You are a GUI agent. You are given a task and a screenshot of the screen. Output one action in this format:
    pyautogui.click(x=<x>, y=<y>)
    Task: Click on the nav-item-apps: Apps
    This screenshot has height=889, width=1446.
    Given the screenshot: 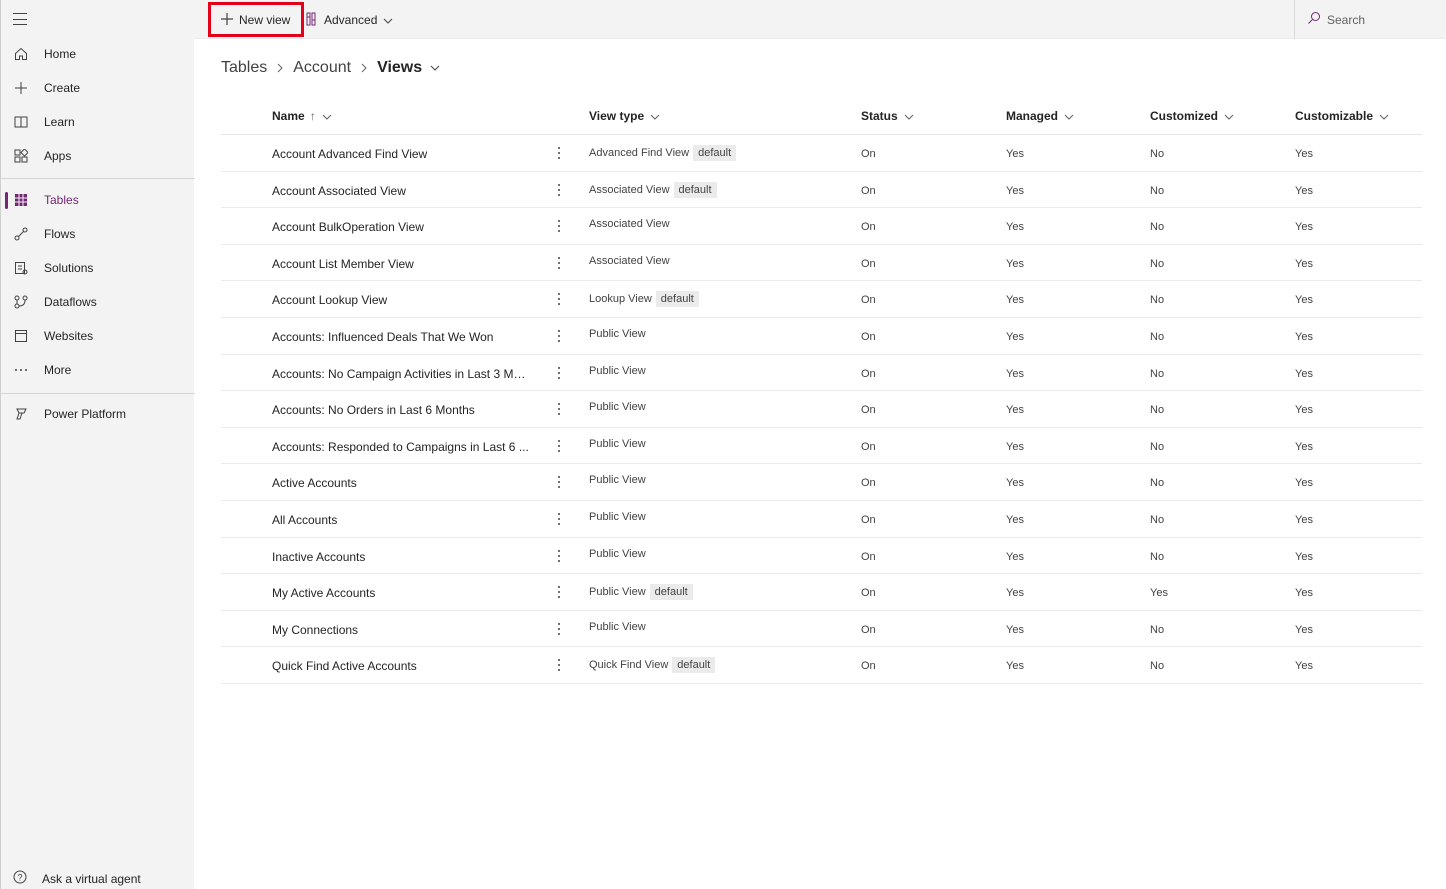 What is the action you would take?
    pyautogui.click(x=98, y=156)
    